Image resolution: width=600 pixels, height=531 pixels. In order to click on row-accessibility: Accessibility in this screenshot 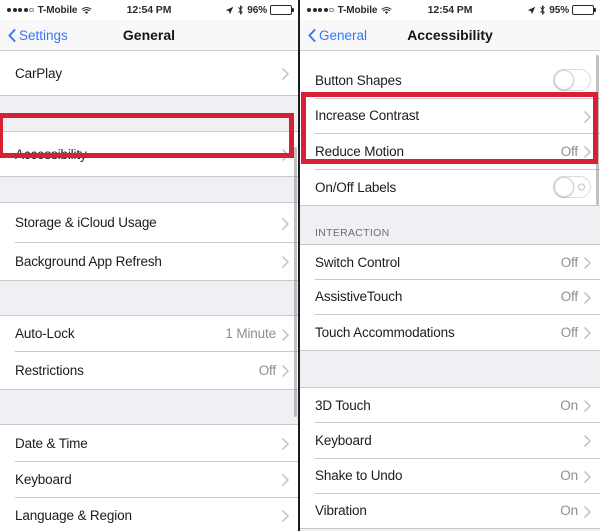, I will do `click(149, 154)`.